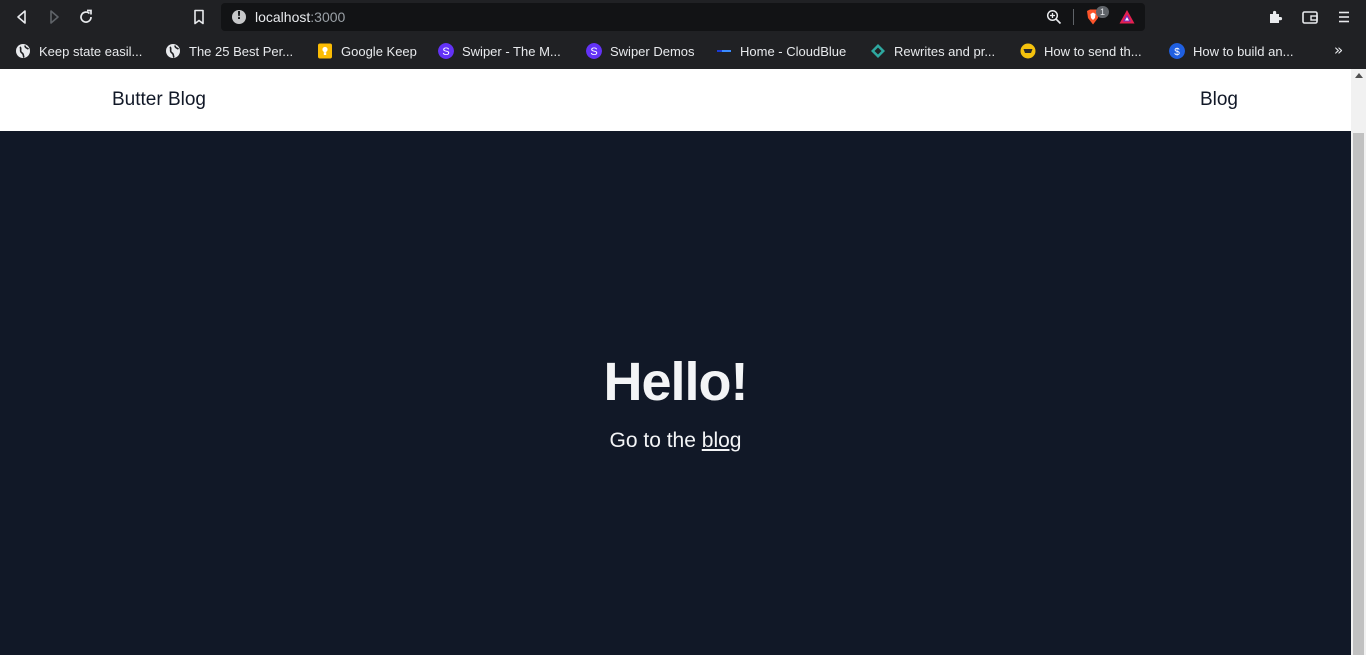 The height and width of the screenshot is (655, 1366). I want to click on more-bookmarks-chevron-icon: », so click(1343, 50).